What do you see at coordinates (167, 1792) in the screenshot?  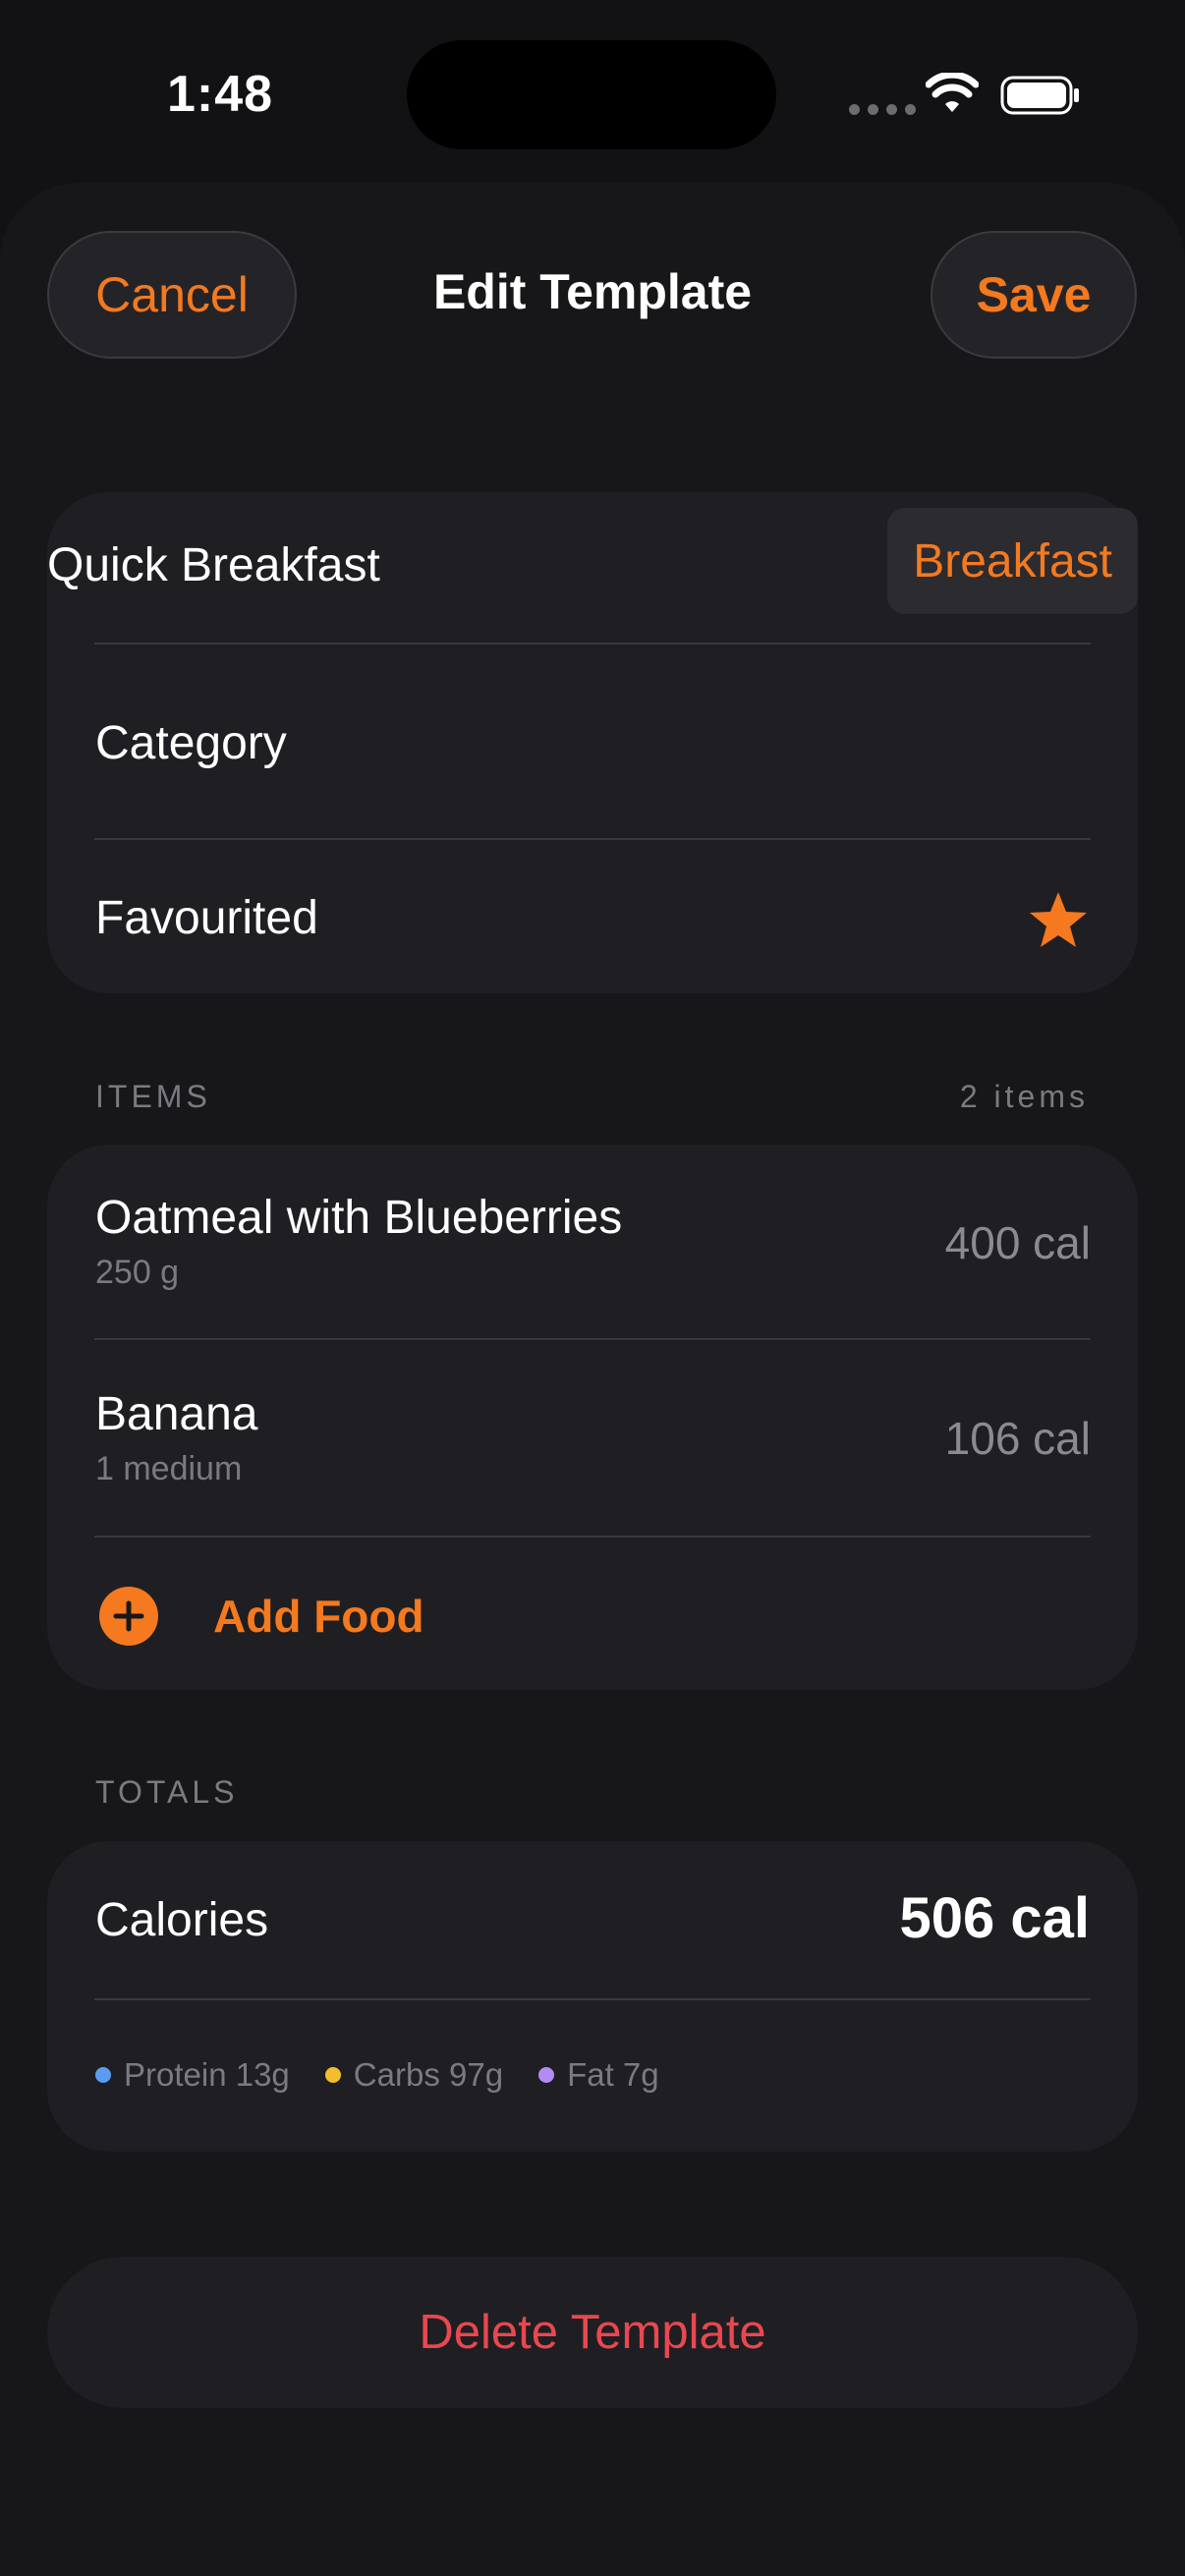 I see `totals-section-label: TOTALS` at bounding box center [167, 1792].